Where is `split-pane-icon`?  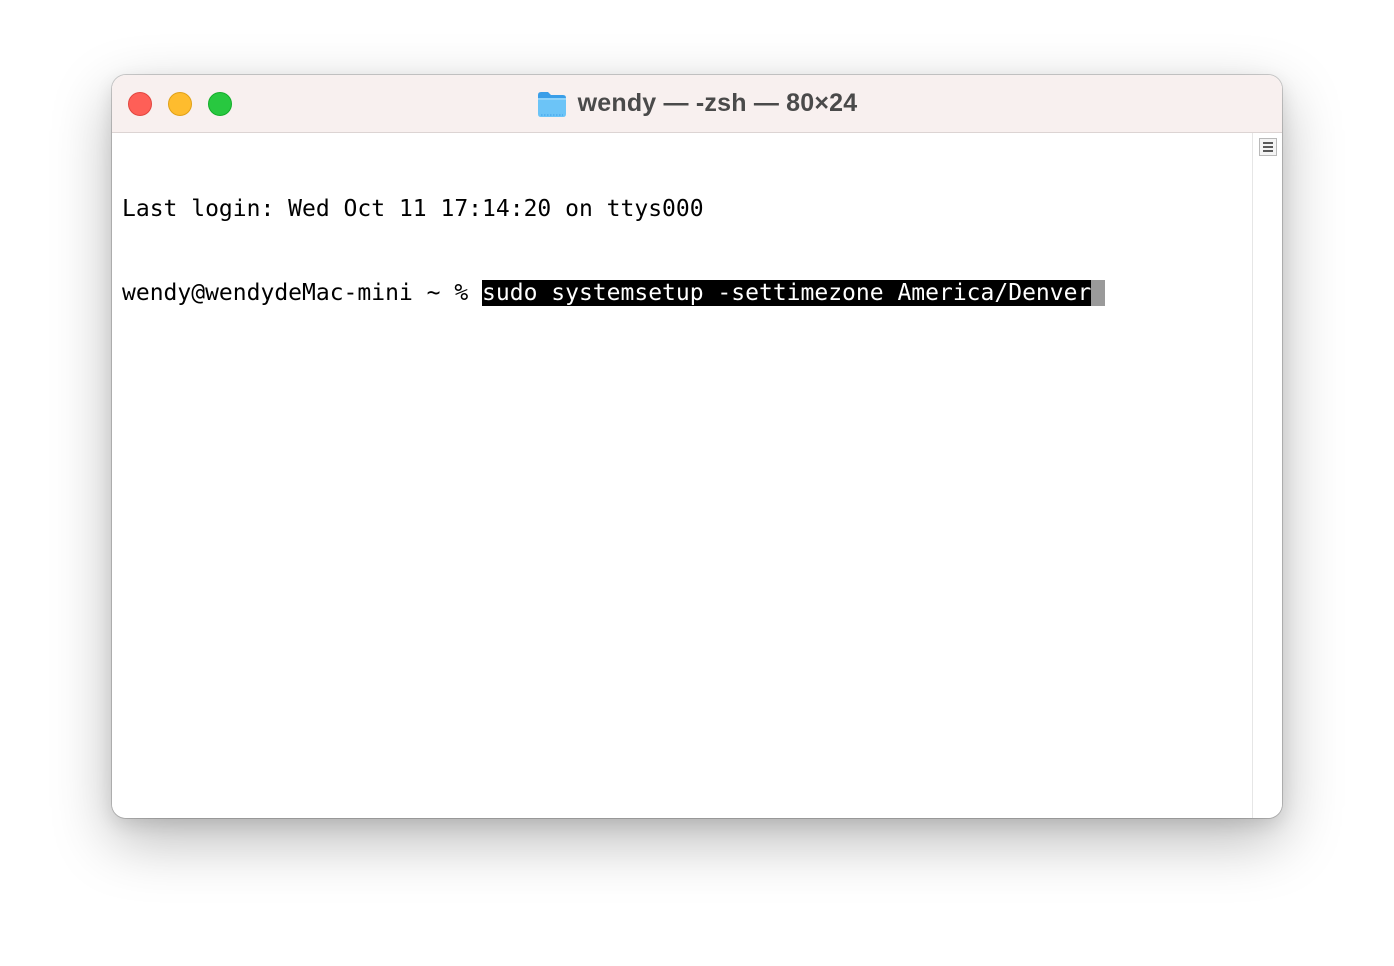 split-pane-icon is located at coordinates (1268, 147).